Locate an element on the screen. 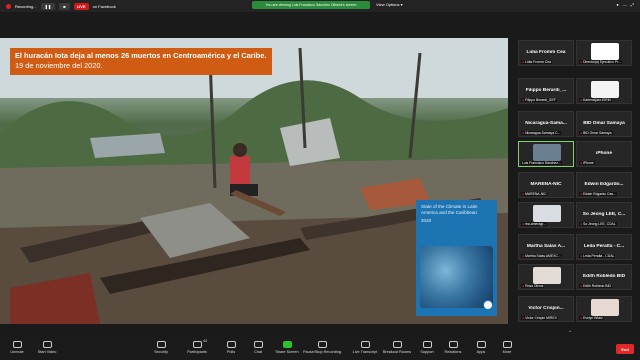  participant-tile: Leda Peralta - C... ●Leda Peralta - CDAL is located at coordinates (604, 247).